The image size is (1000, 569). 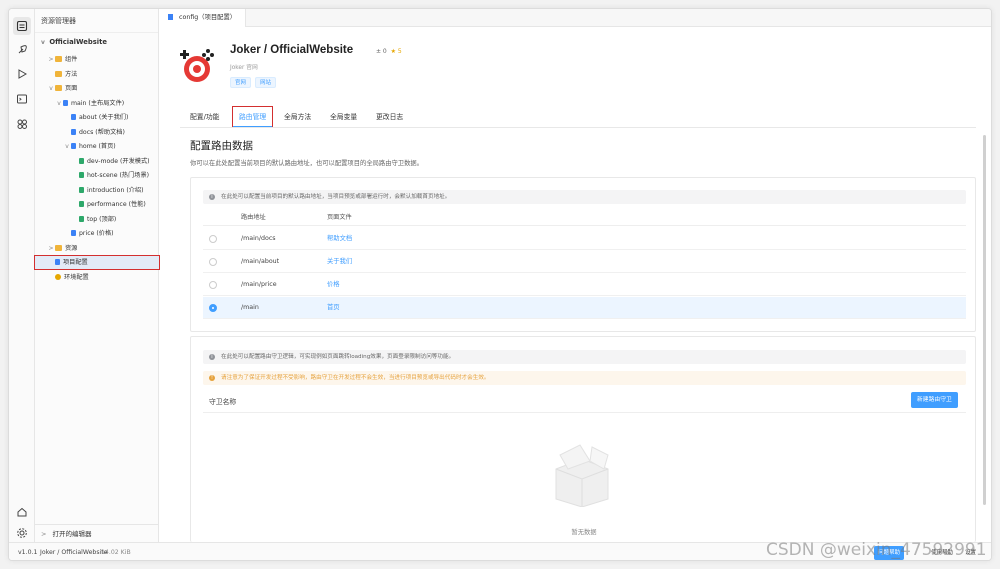 I want to click on status-project: Joker / OfficialWebsite, so click(x=74, y=552).